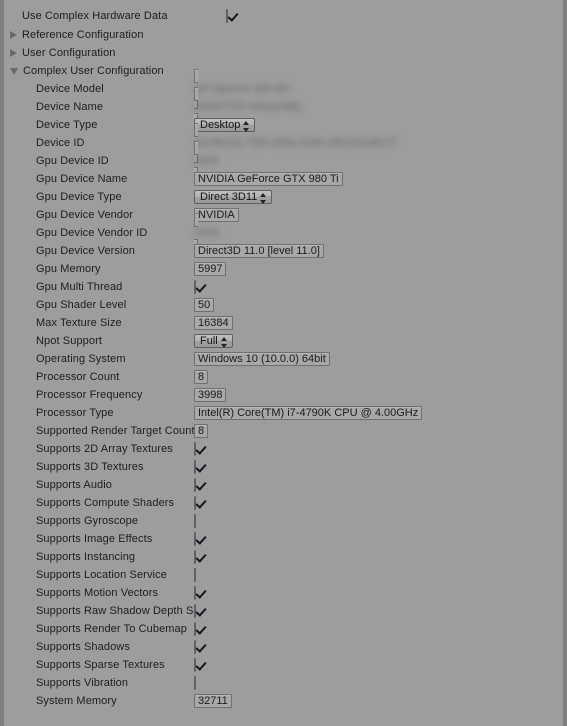 This screenshot has height=726, width=567. I want to click on textfield-processor-count: 8, so click(201, 376).